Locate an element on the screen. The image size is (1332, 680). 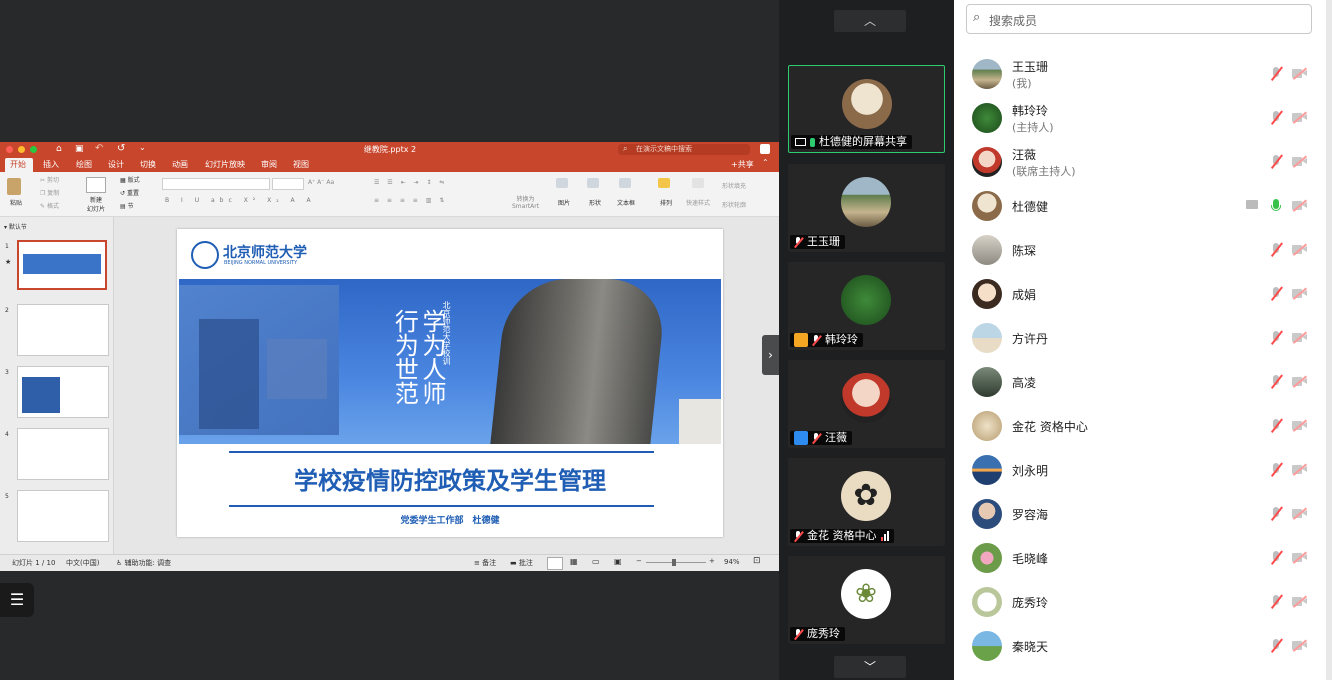
participant-row: 陈琛 is located at coordinates (1139, 250).